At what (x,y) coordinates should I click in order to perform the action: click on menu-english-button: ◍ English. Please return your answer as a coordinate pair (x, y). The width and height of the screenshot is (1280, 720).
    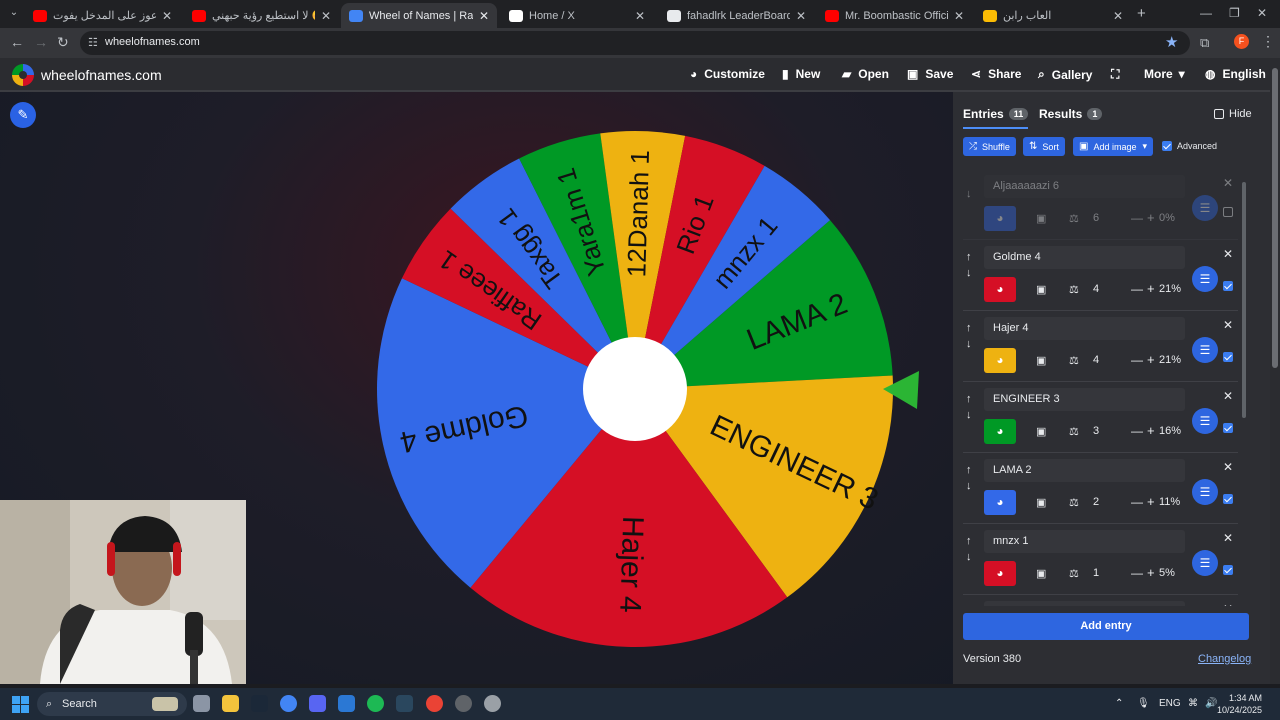
    Looking at the image, I should click on (1235, 74).